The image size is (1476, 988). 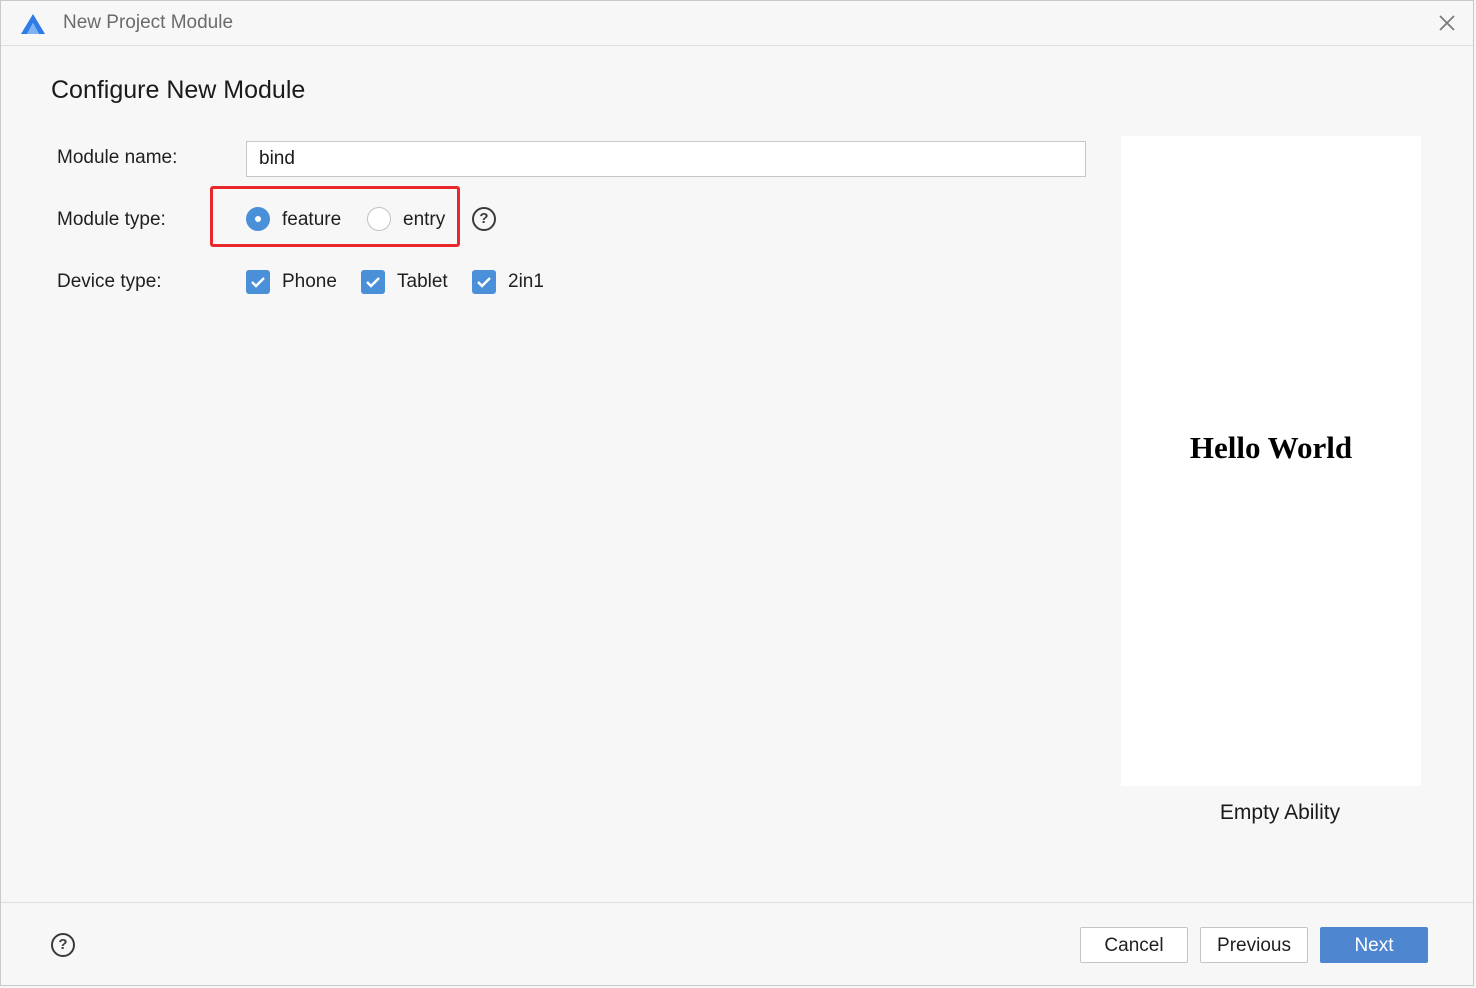 What do you see at coordinates (1134, 945) in the screenshot?
I see `cancel-button: Cancel` at bounding box center [1134, 945].